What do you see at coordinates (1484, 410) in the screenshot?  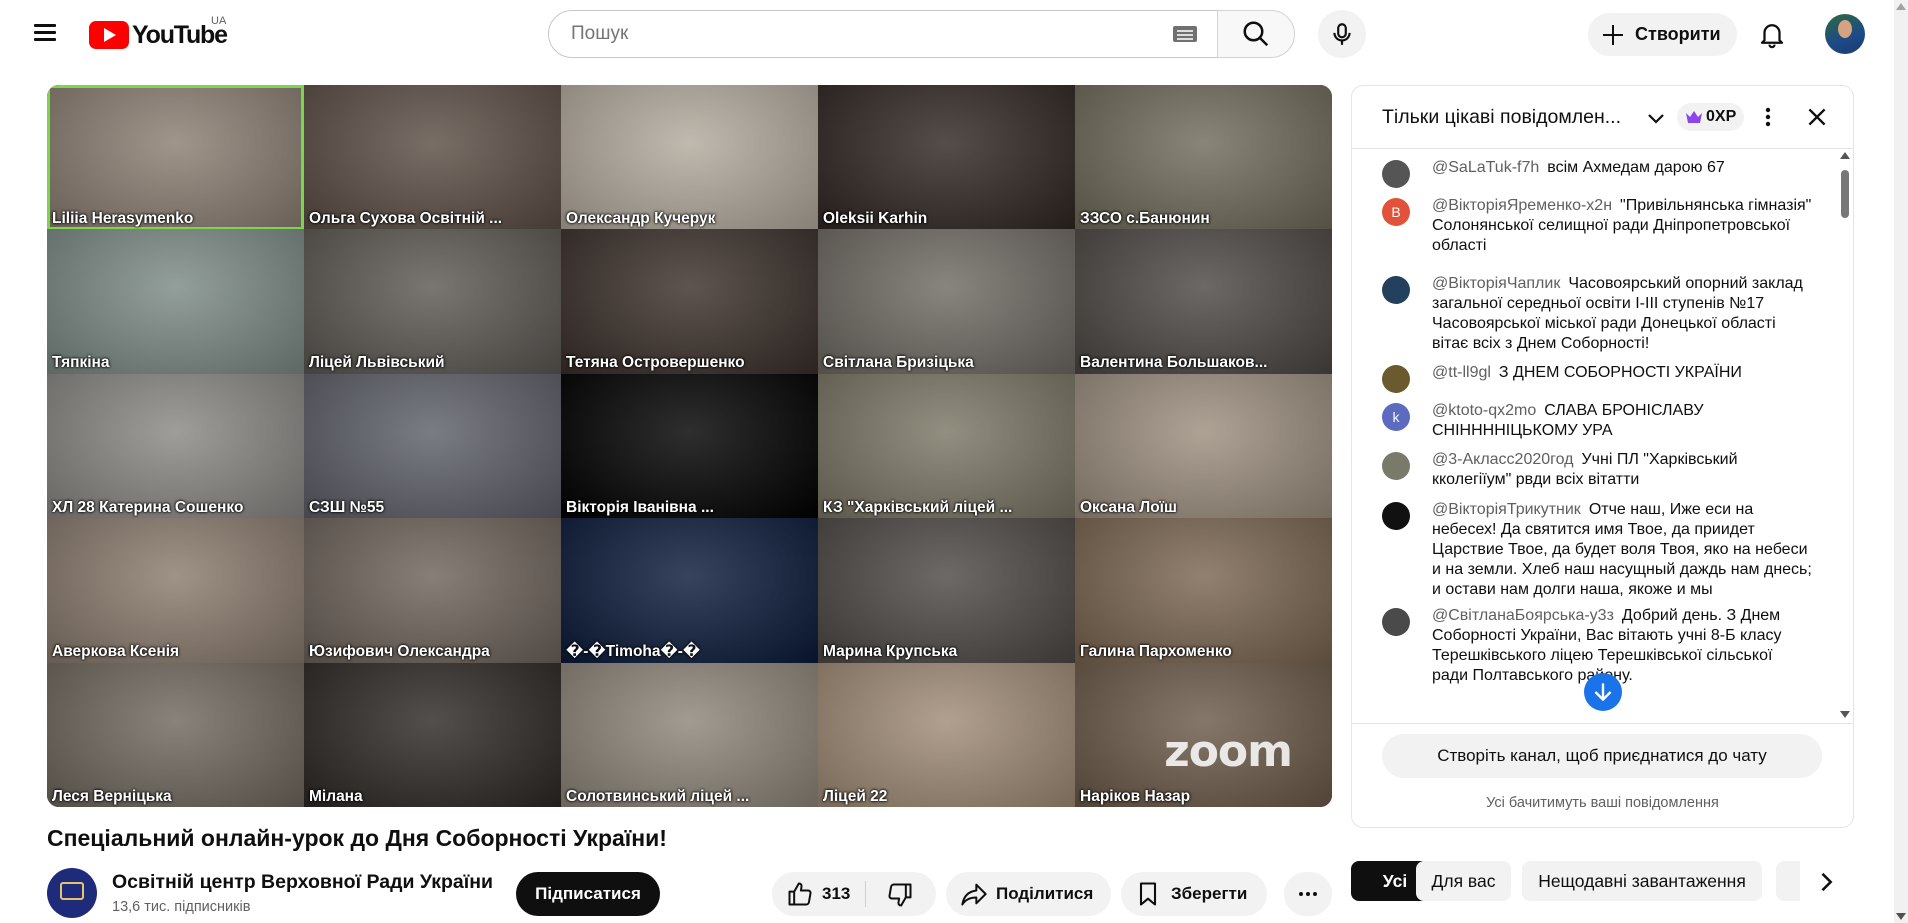 I see `chat-author-name: @ktoto-qx2mo` at bounding box center [1484, 410].